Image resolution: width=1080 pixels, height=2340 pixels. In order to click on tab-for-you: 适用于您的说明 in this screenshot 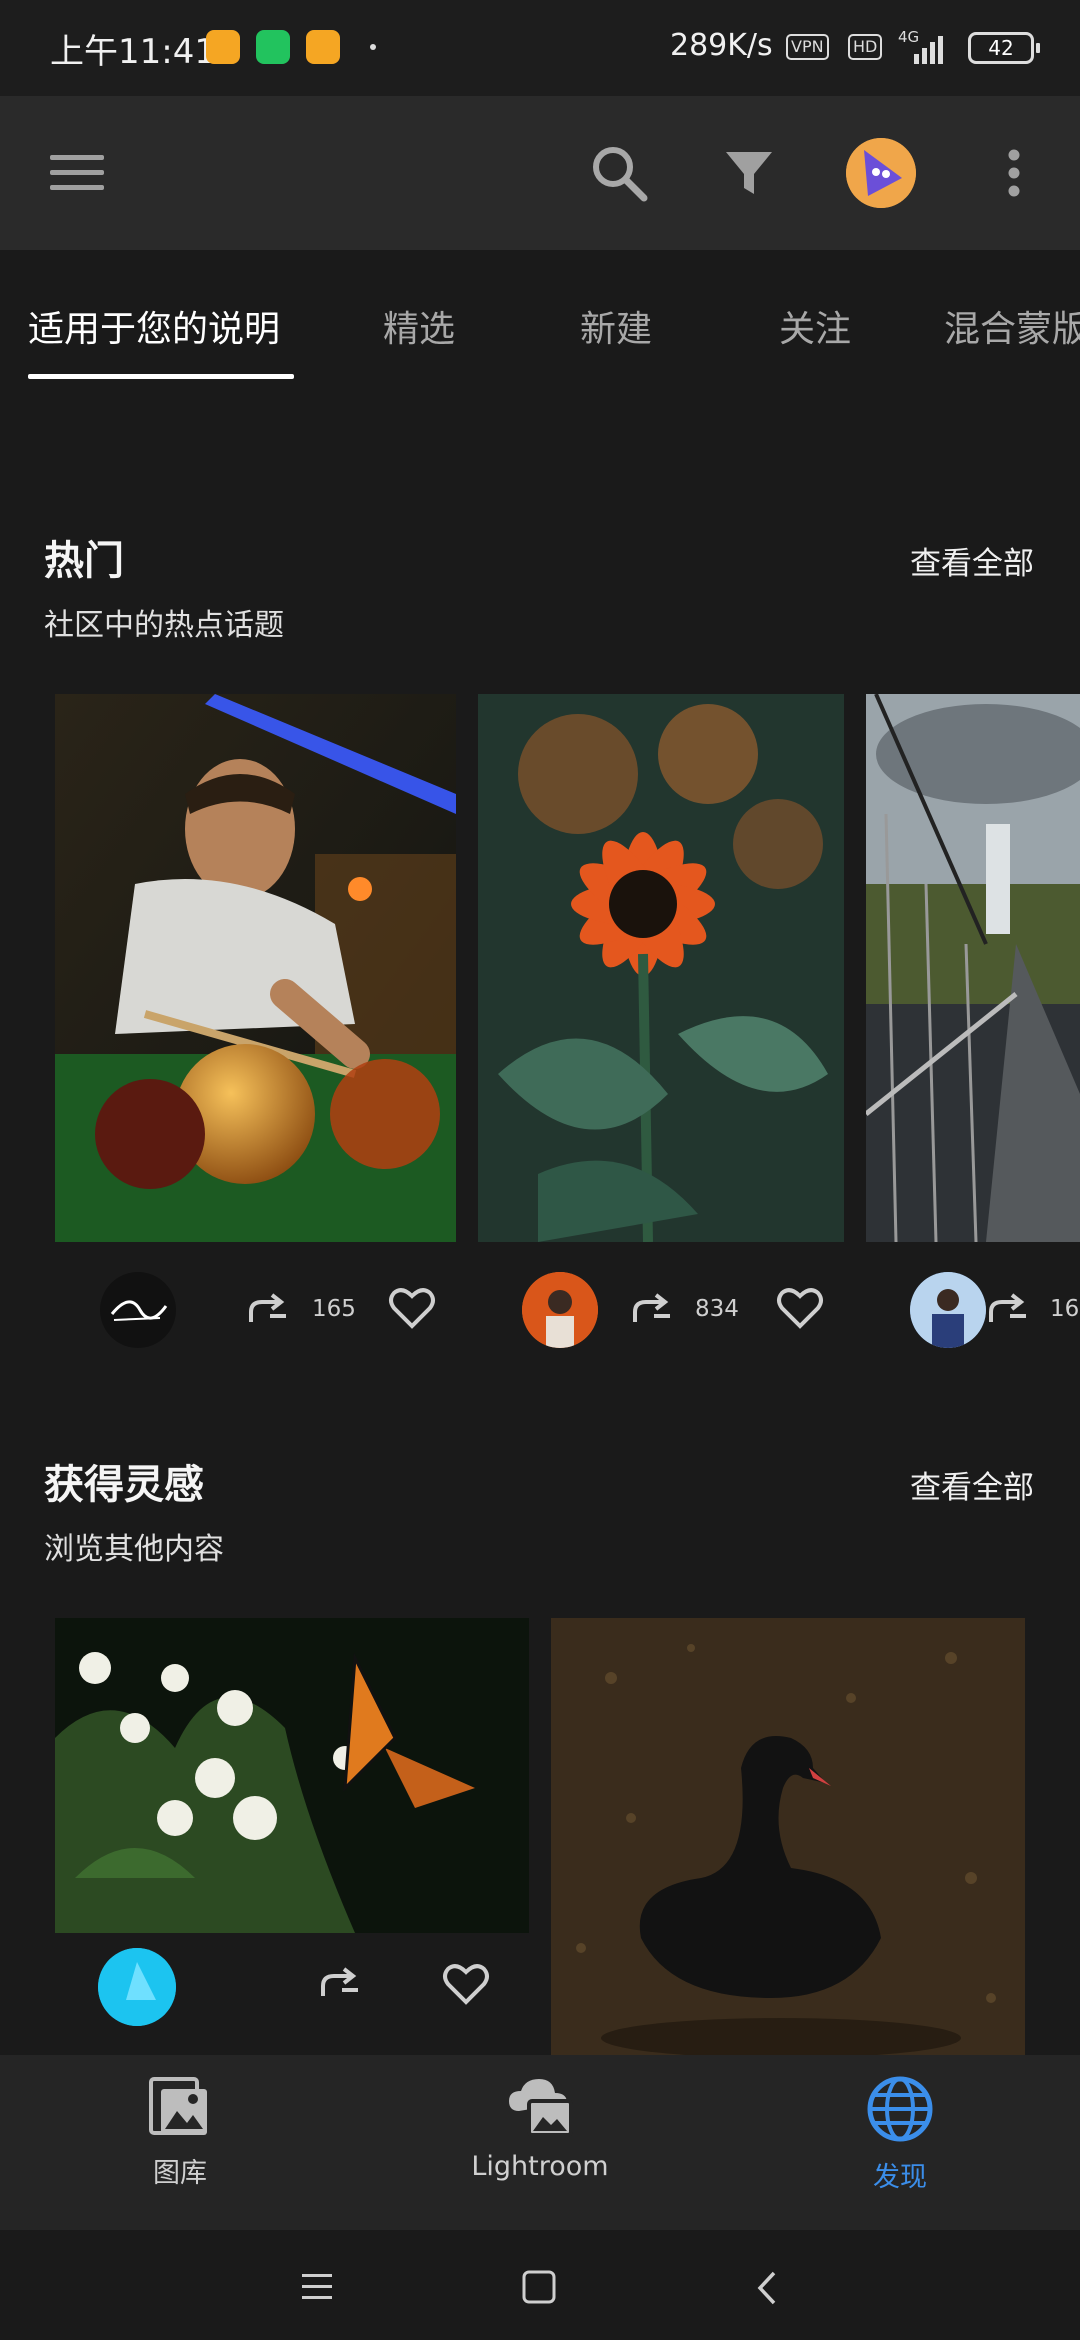, I will do `click(154, 326)`.